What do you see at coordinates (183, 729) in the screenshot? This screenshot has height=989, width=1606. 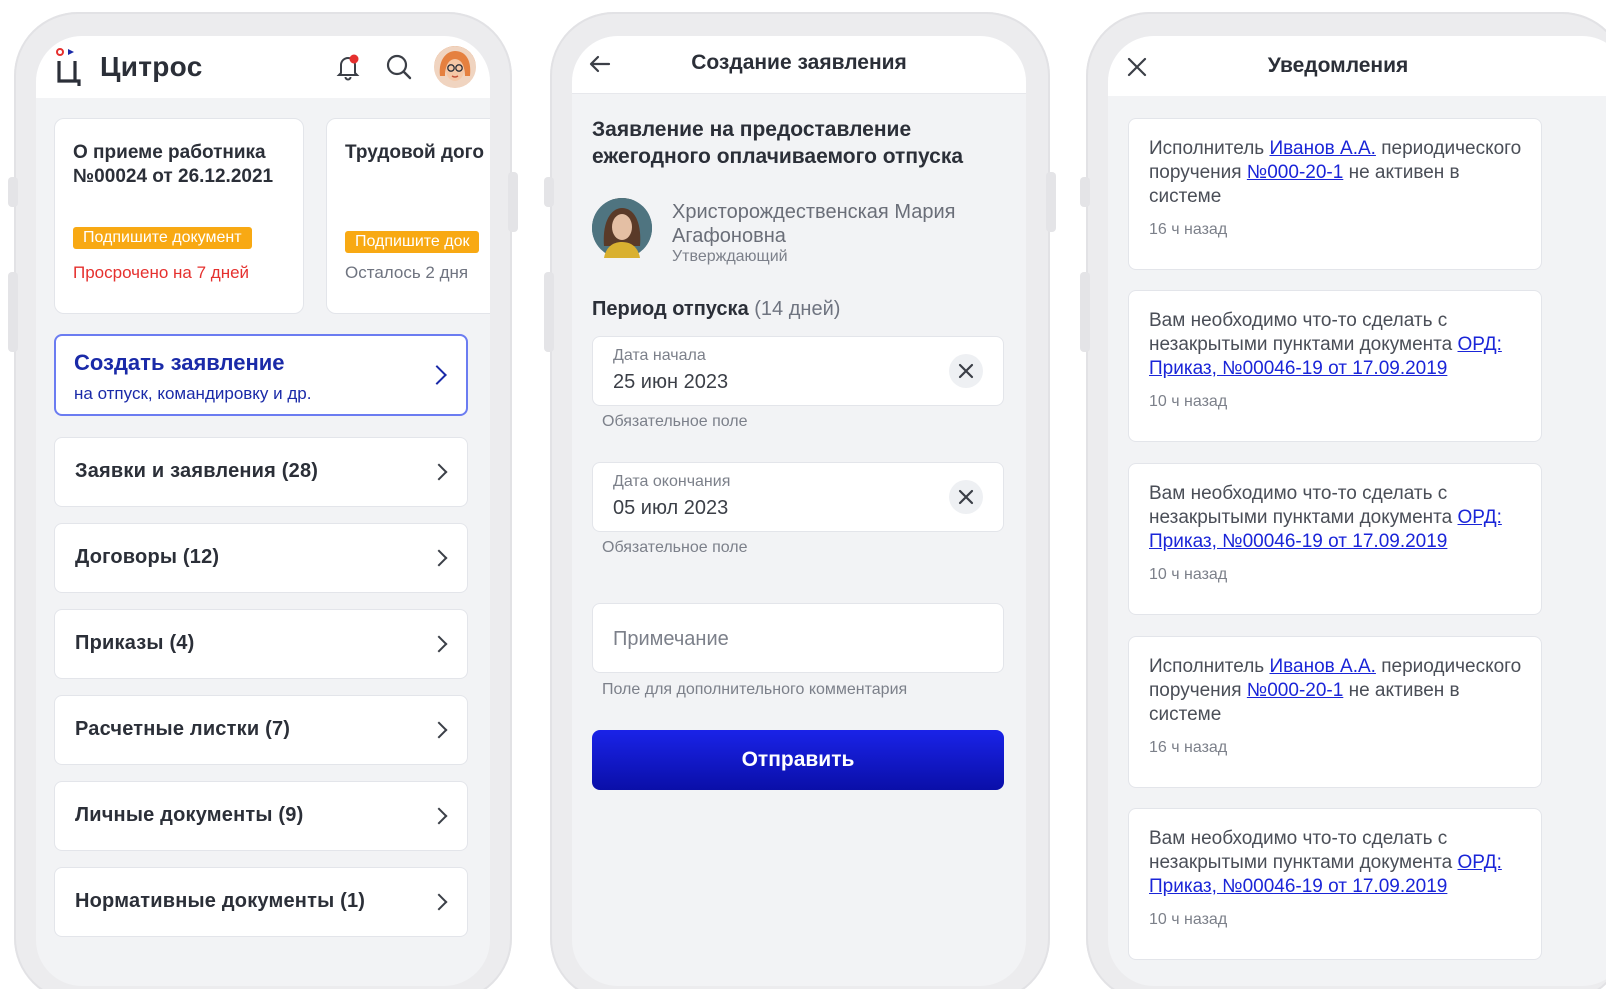 I see `menu-item-label: Расчетные листки (7)` at bounding box center [183, 729].